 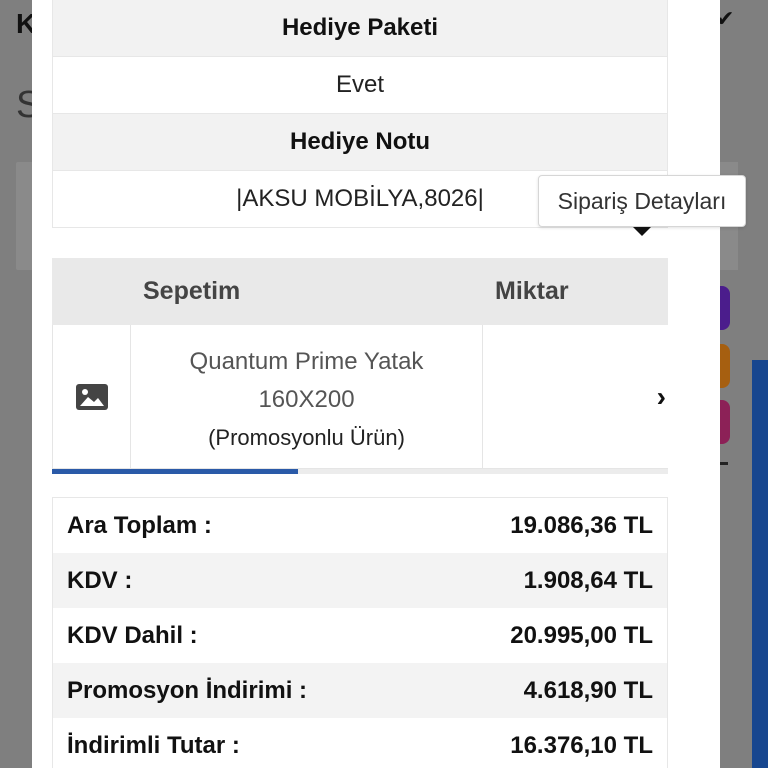 What do you see at coordinates (306, 437) in the screenshot?
I see `promo-label: (Promosyonlu Ürün)` at bounding box center [306, 437].